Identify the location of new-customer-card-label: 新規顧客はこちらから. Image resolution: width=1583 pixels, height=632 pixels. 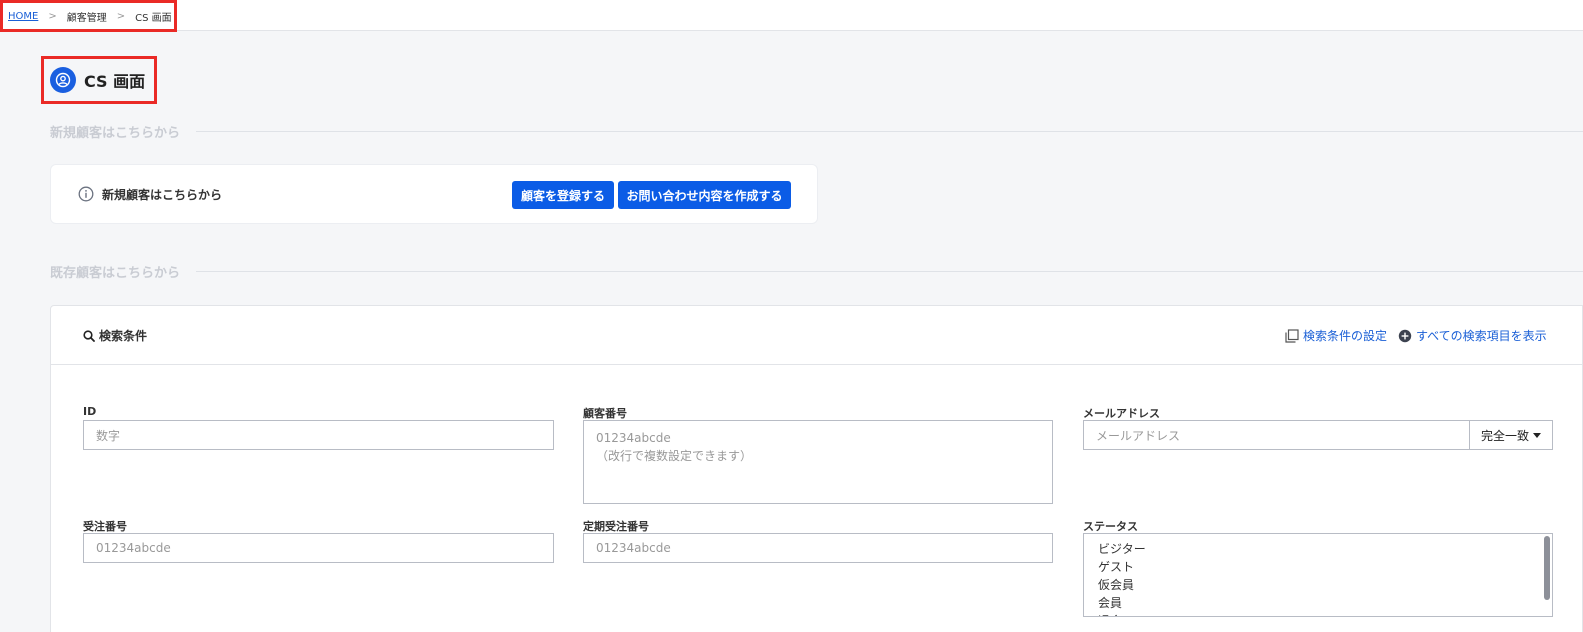
(162, 195).